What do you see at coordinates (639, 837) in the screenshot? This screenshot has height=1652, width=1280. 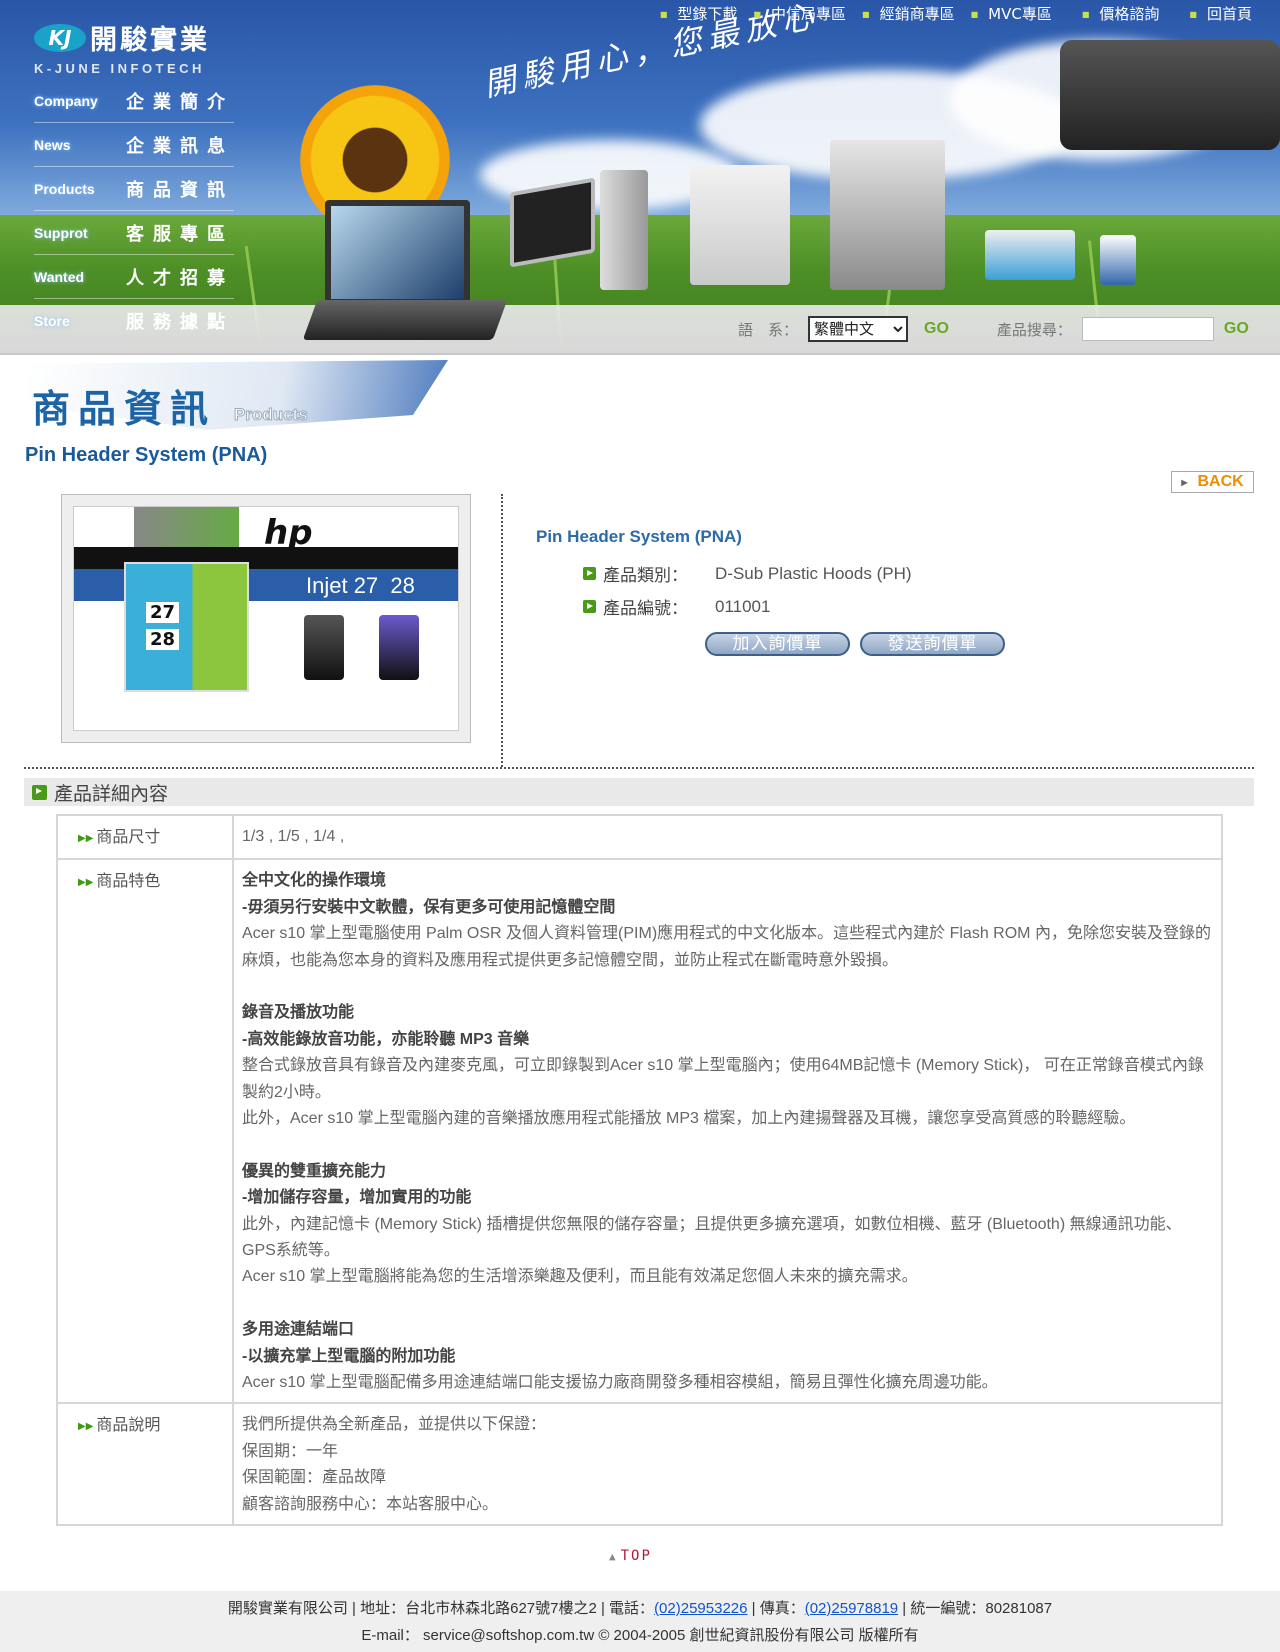 I see `table-row: ▶▶ 商品尺寸 1/3 , 1/5 , 1/4 ,` at bounding box center [639, 837].